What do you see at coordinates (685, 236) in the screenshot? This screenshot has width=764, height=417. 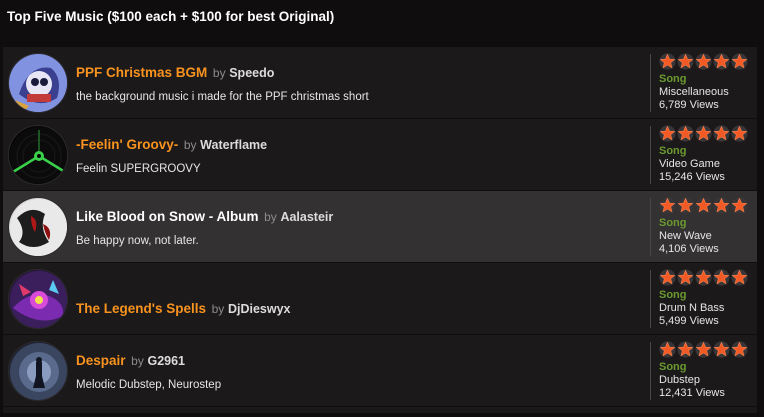 I see `item-genre: New Wave` at bounding box center [685, 236].